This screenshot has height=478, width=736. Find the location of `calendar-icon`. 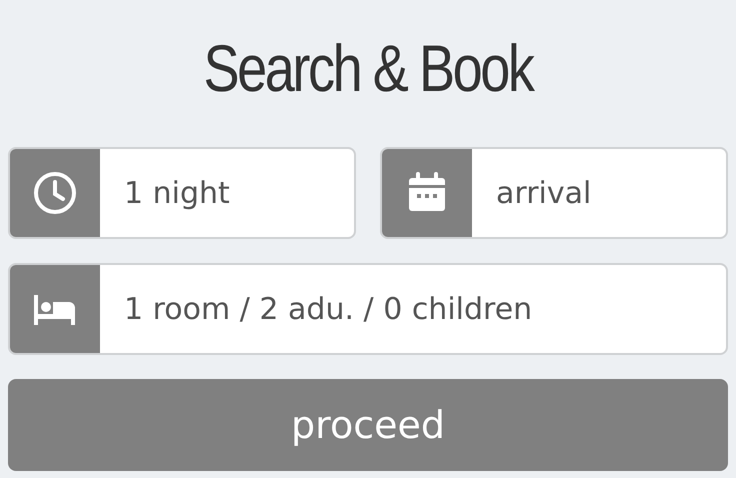

calendar-icon is located at coordinates (427, 193).